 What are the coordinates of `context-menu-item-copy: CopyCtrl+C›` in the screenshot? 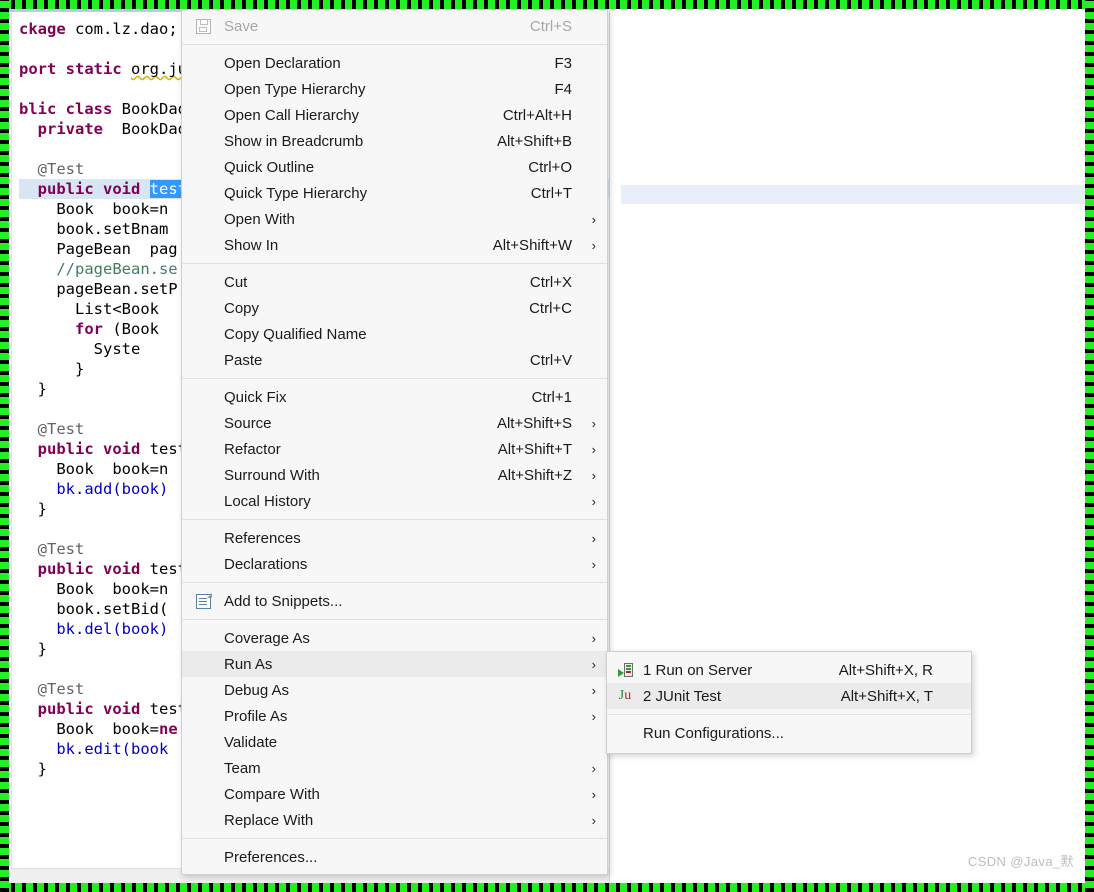 It's located at (394, 308).